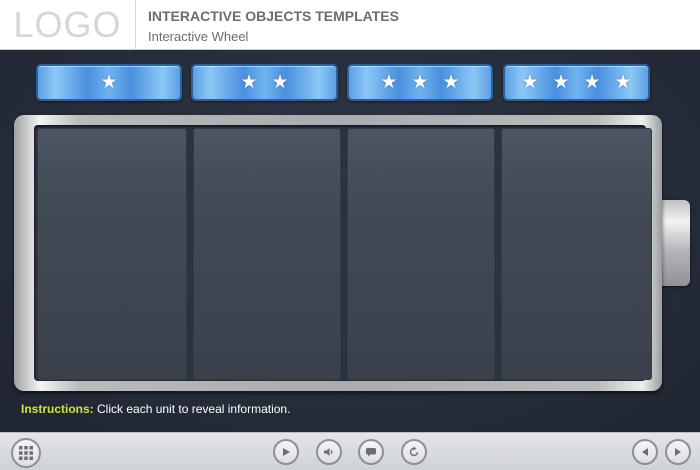  I want to click on previous-button, so click(645, 452).